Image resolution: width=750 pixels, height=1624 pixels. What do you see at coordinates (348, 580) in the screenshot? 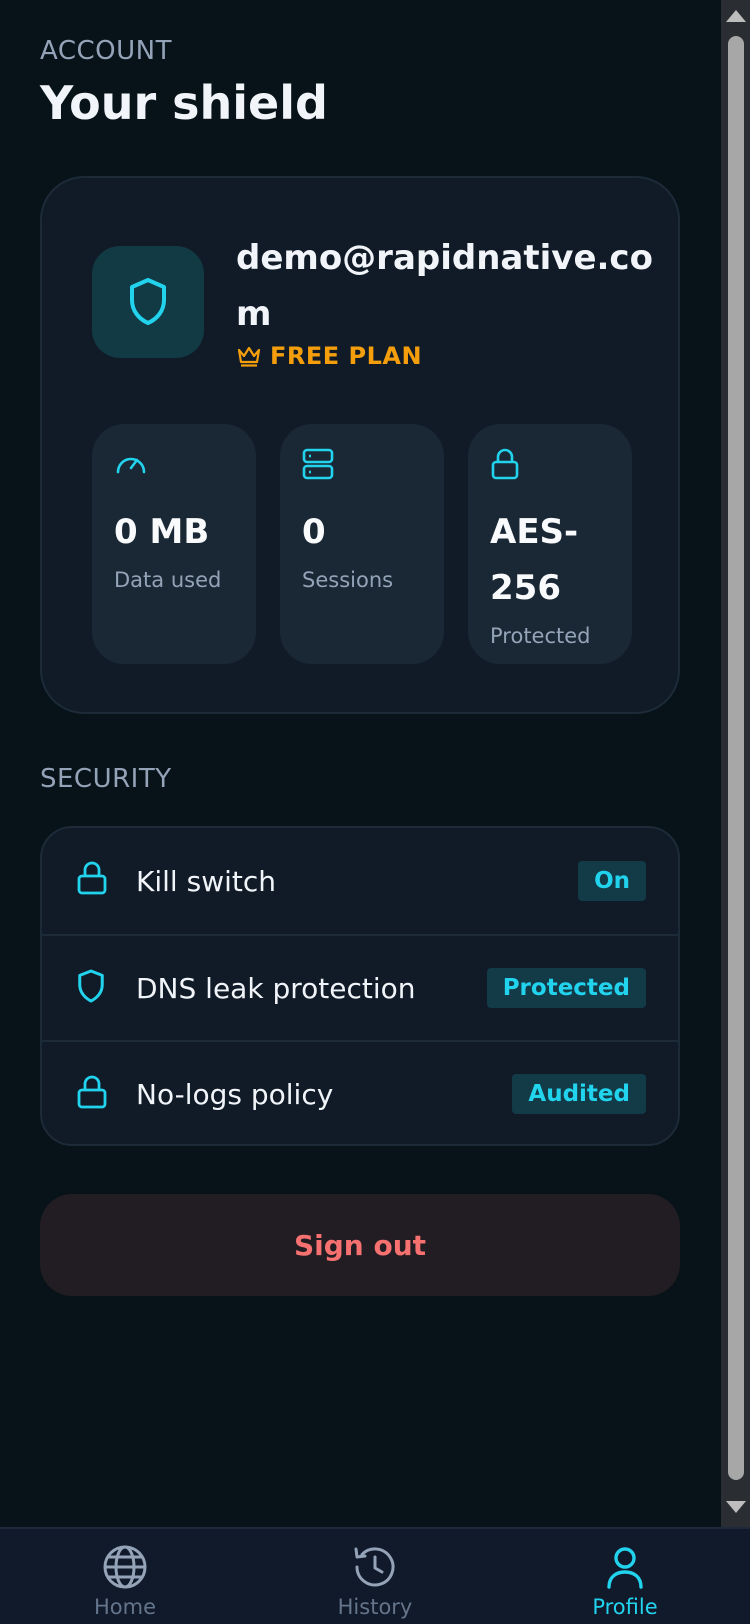
I see `stat-label: Sessions` at bounding box center [348, 580].